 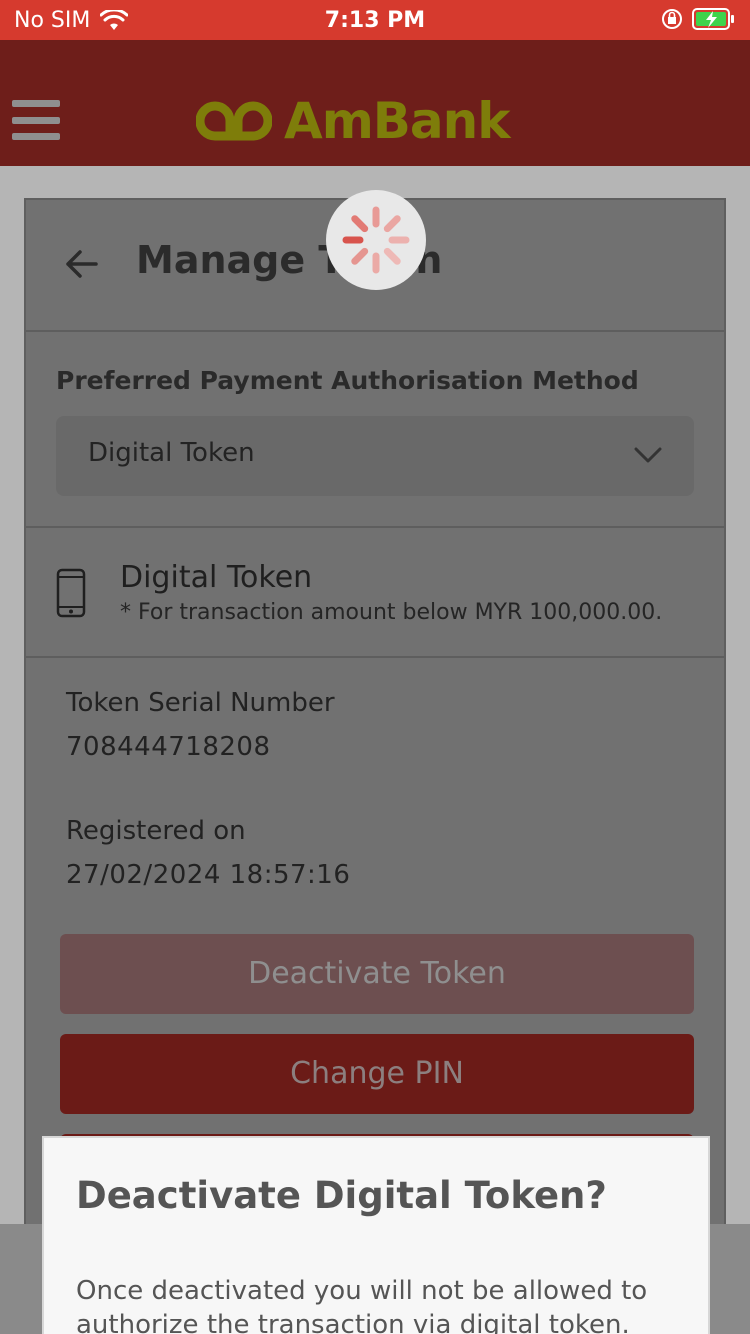 I want to click on ambank-logo: AmBank, so click(x=353, y=121).